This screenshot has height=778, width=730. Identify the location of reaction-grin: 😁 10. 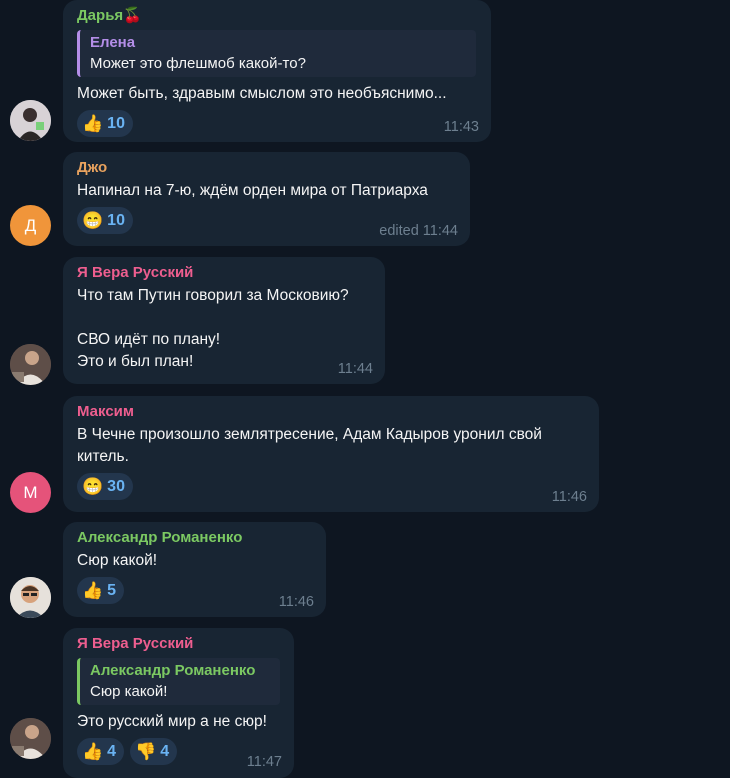
(105, 220).